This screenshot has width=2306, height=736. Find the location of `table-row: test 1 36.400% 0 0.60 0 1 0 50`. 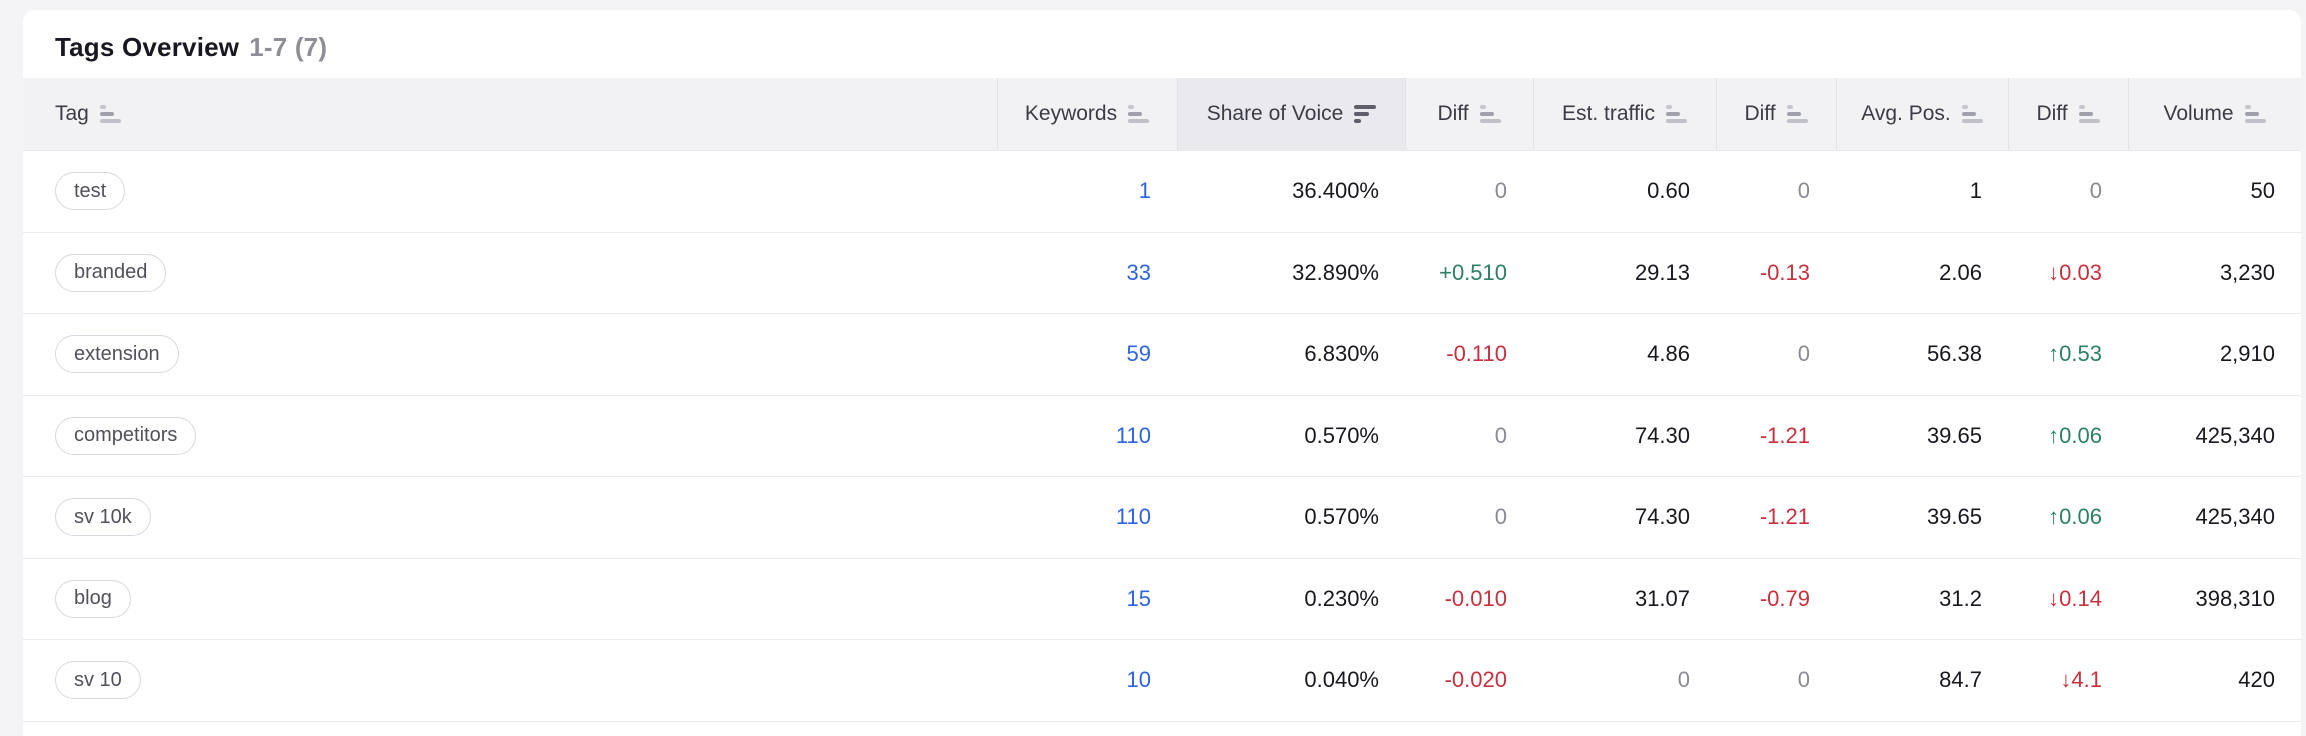

table-row: test 1 36.400% 0 0.60 0 1 0 50 is located at coordinates (1162, 192).